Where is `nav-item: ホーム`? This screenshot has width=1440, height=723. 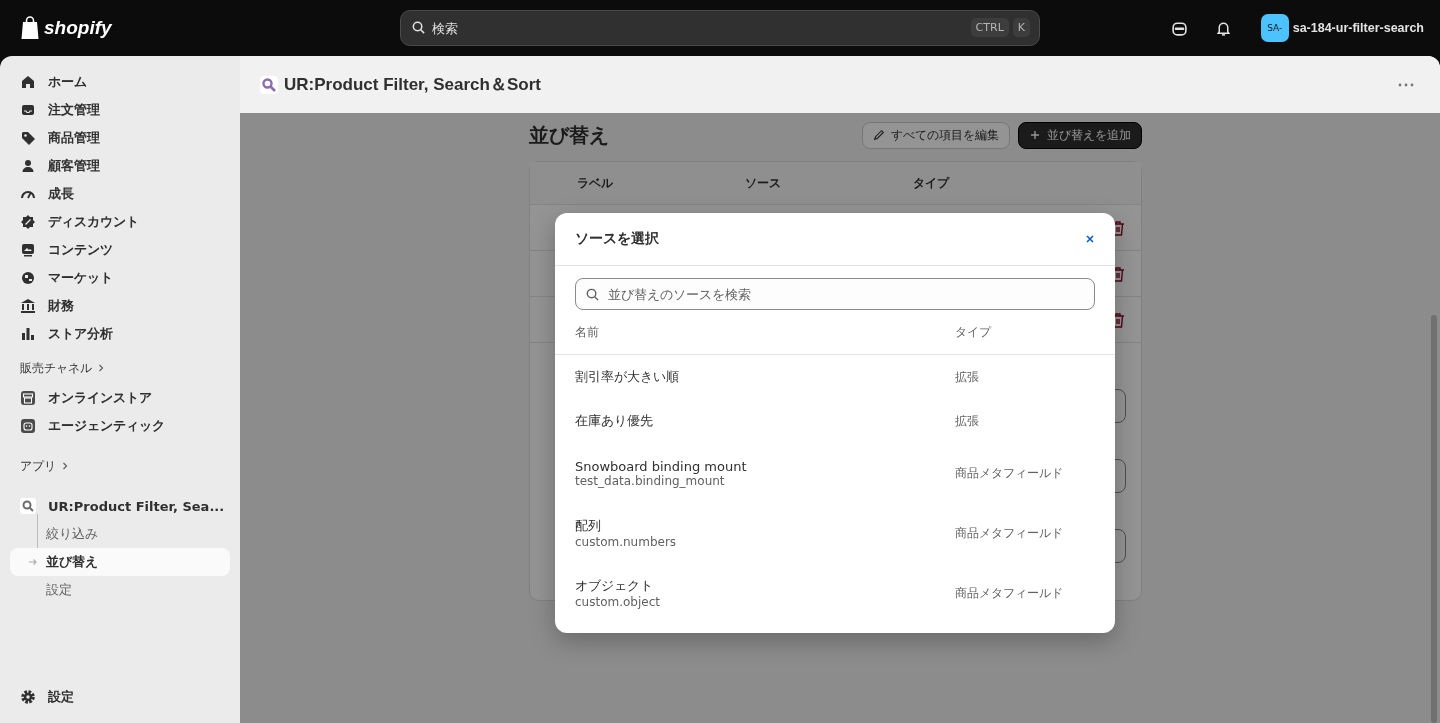 nav-item: ホーム is located at coordinates (120, 82).